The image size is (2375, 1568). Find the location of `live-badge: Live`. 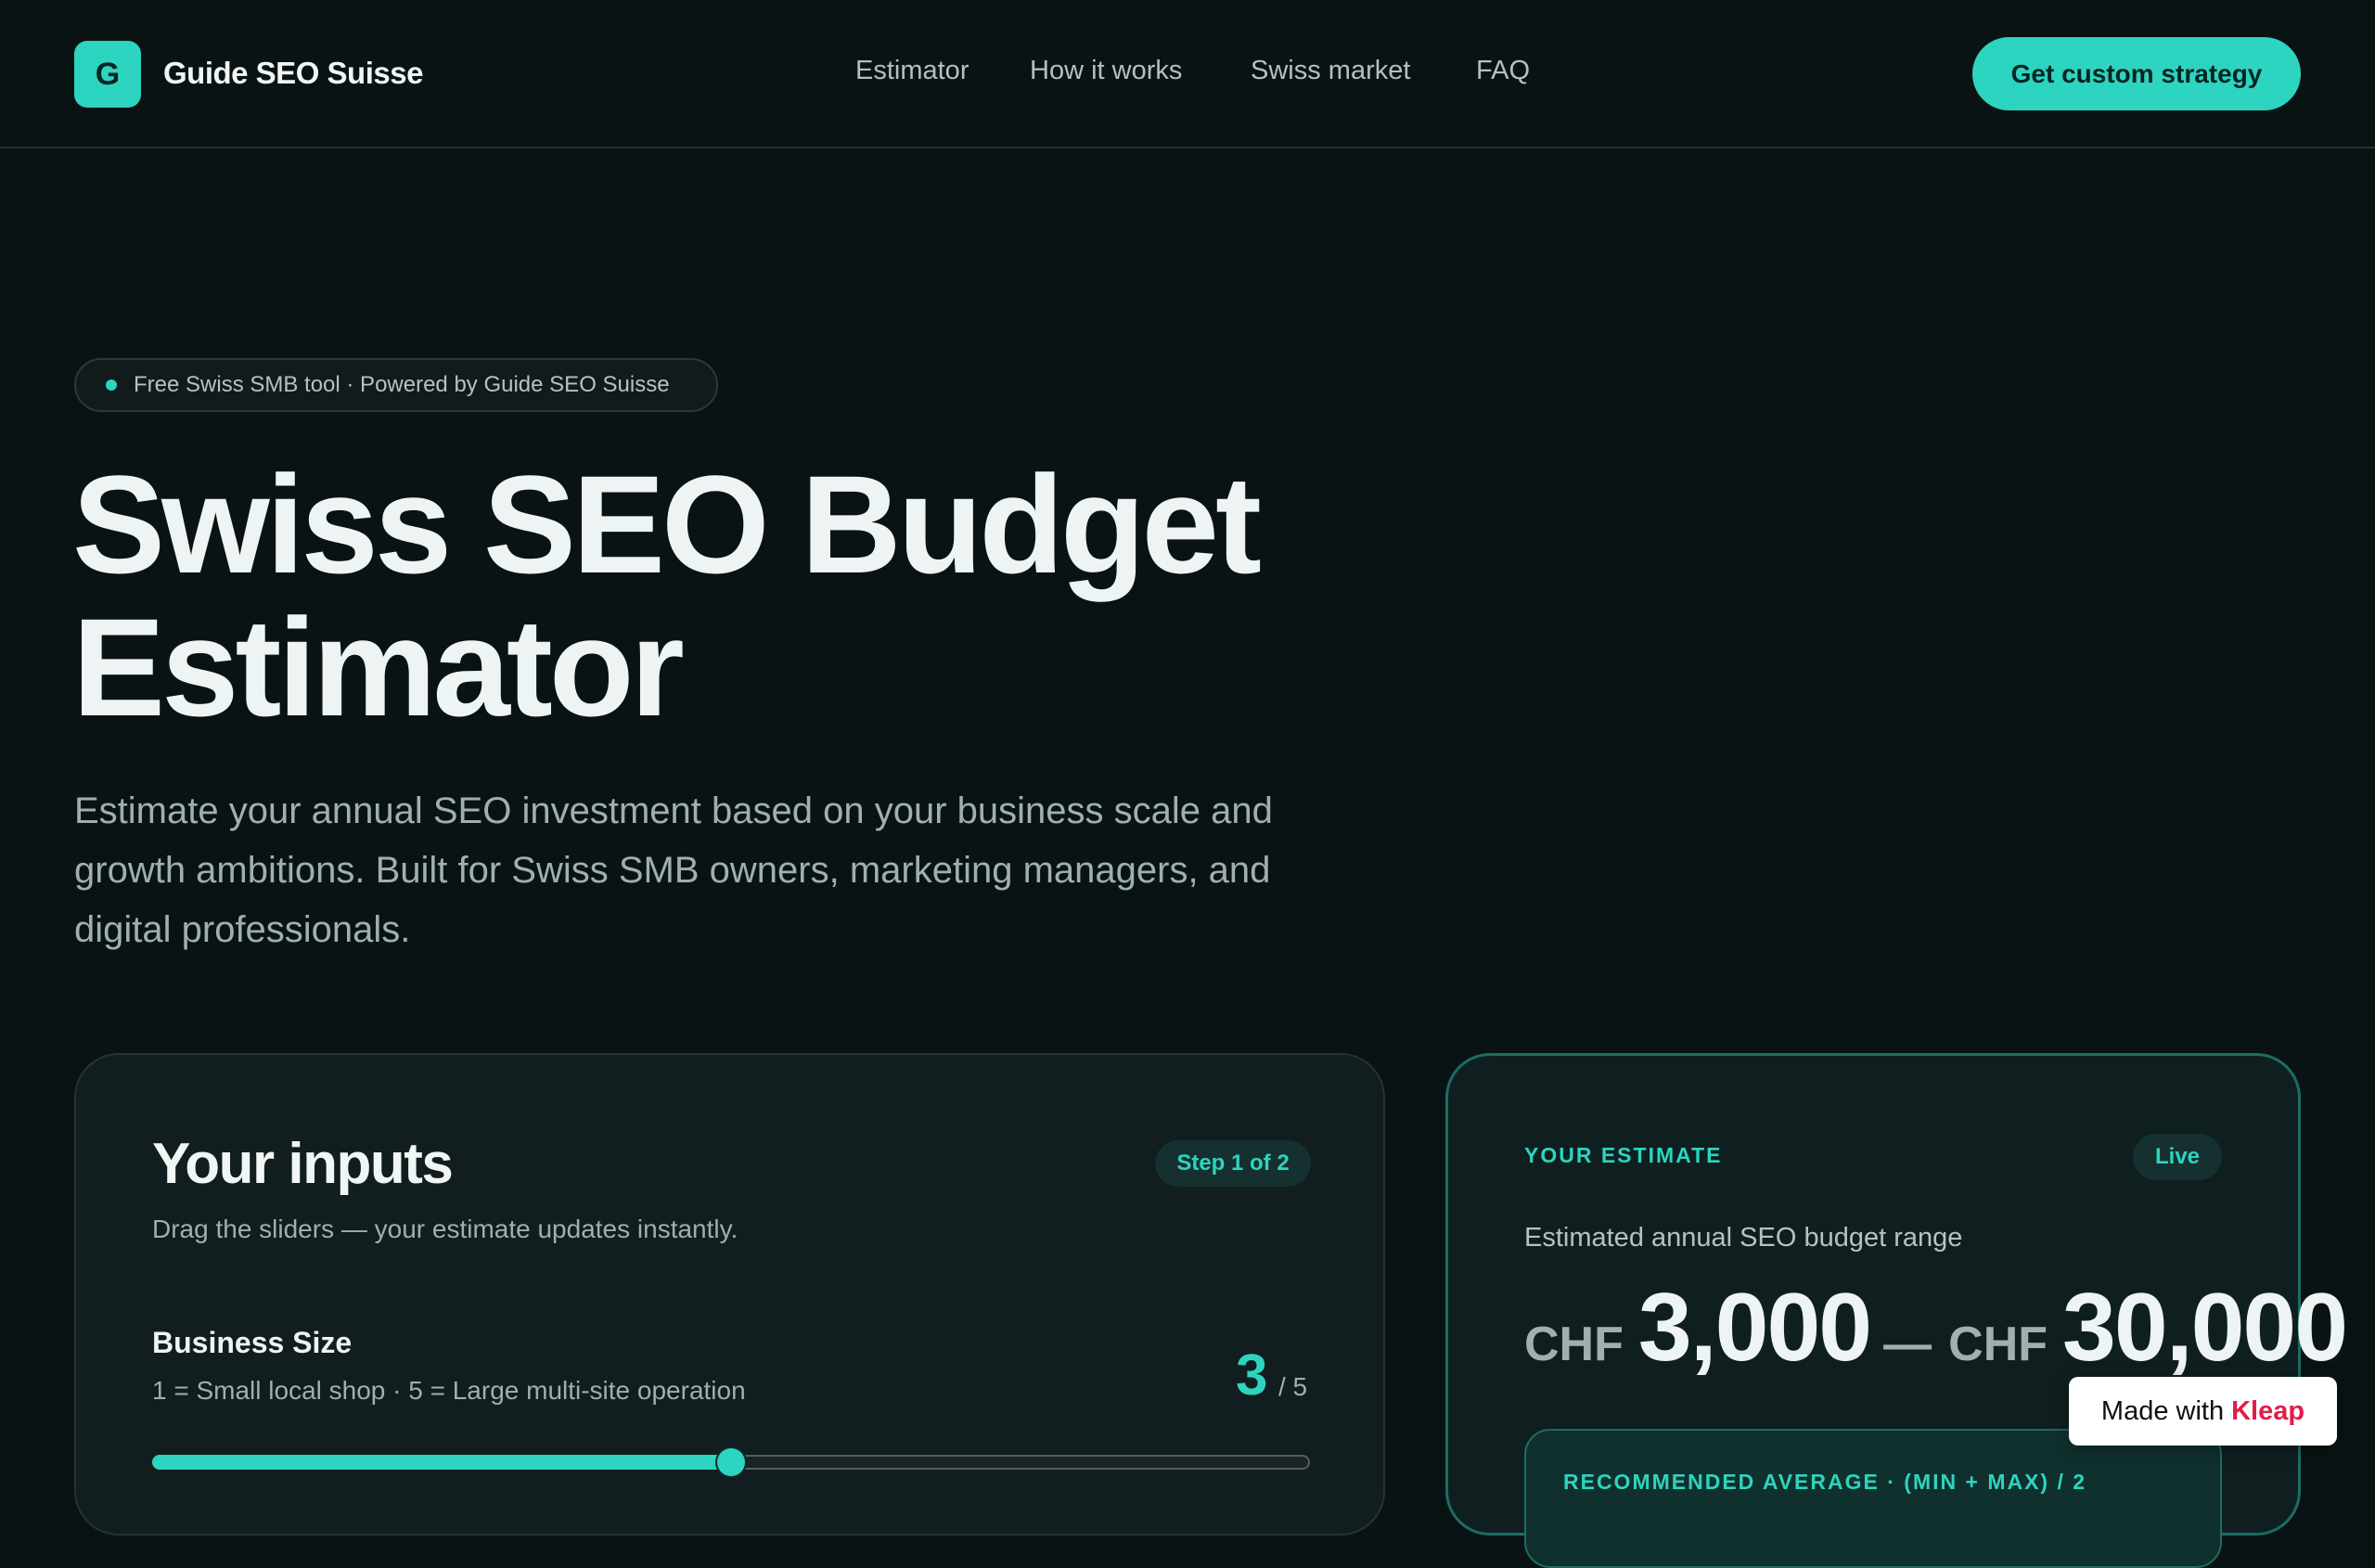

live-badge: Live is located at coordinates (2177, 1157).